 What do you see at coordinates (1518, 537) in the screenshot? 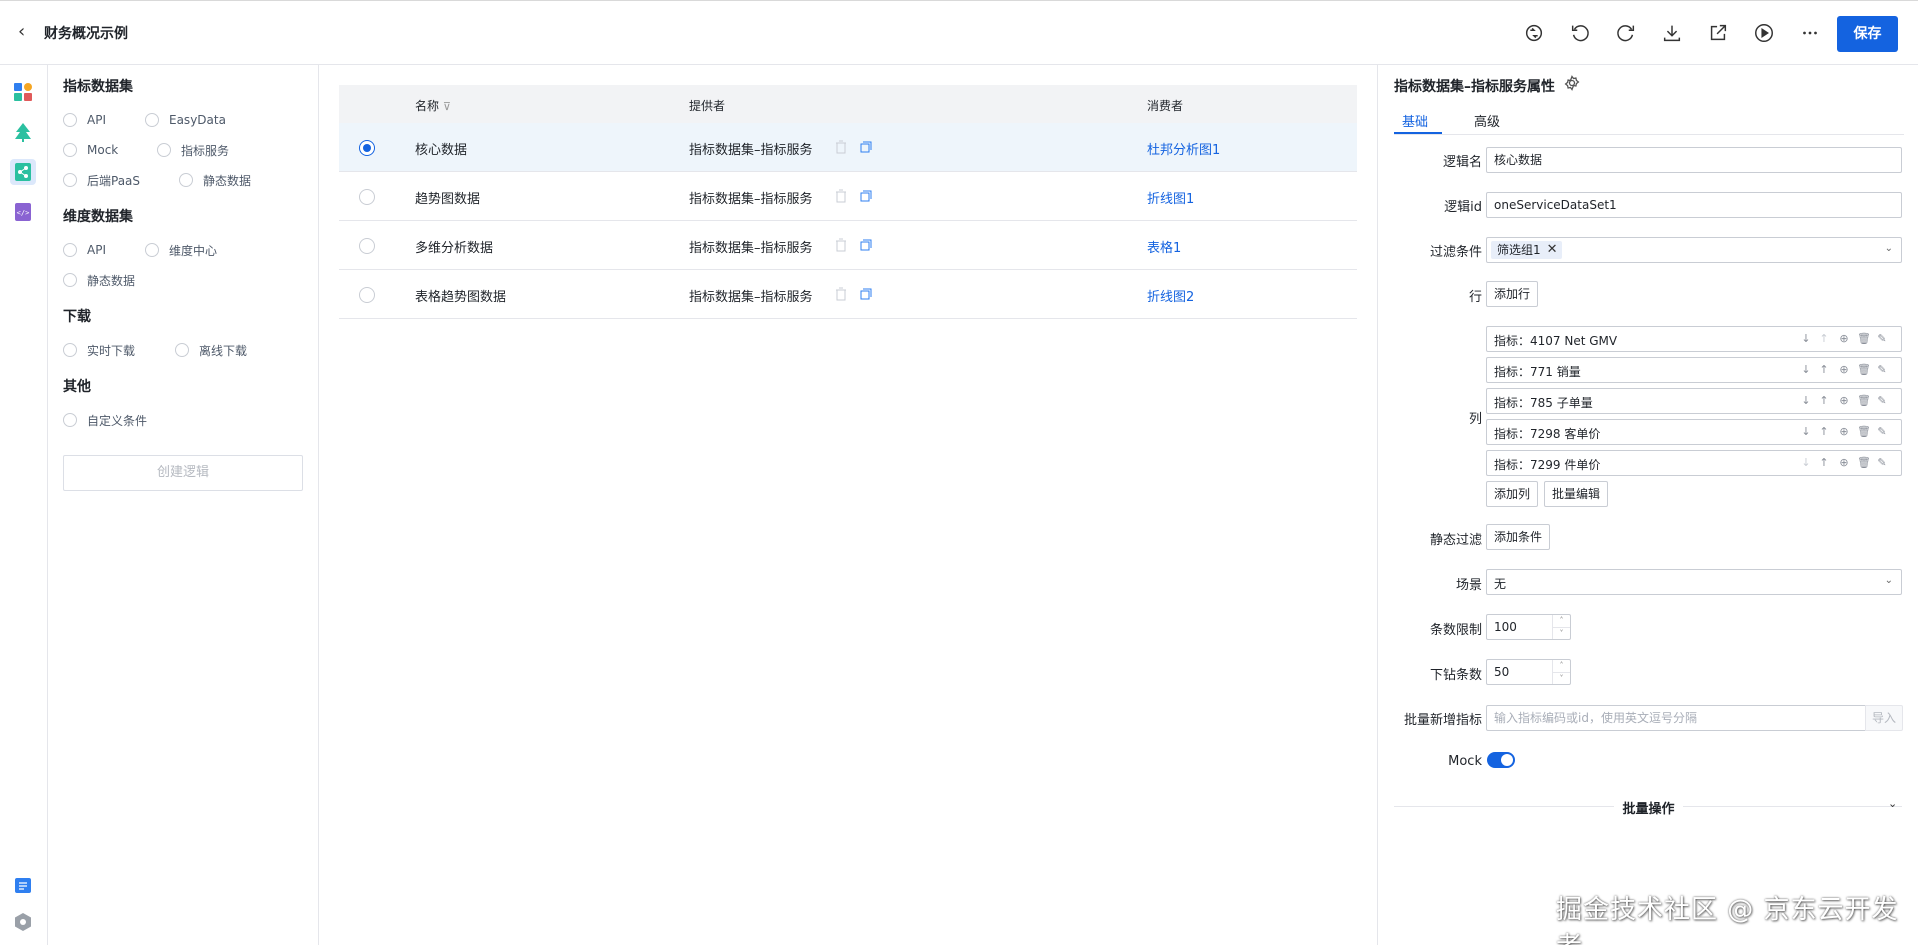
I see `add-condition-button: 添加条件` at bounding box center [1518, 537].